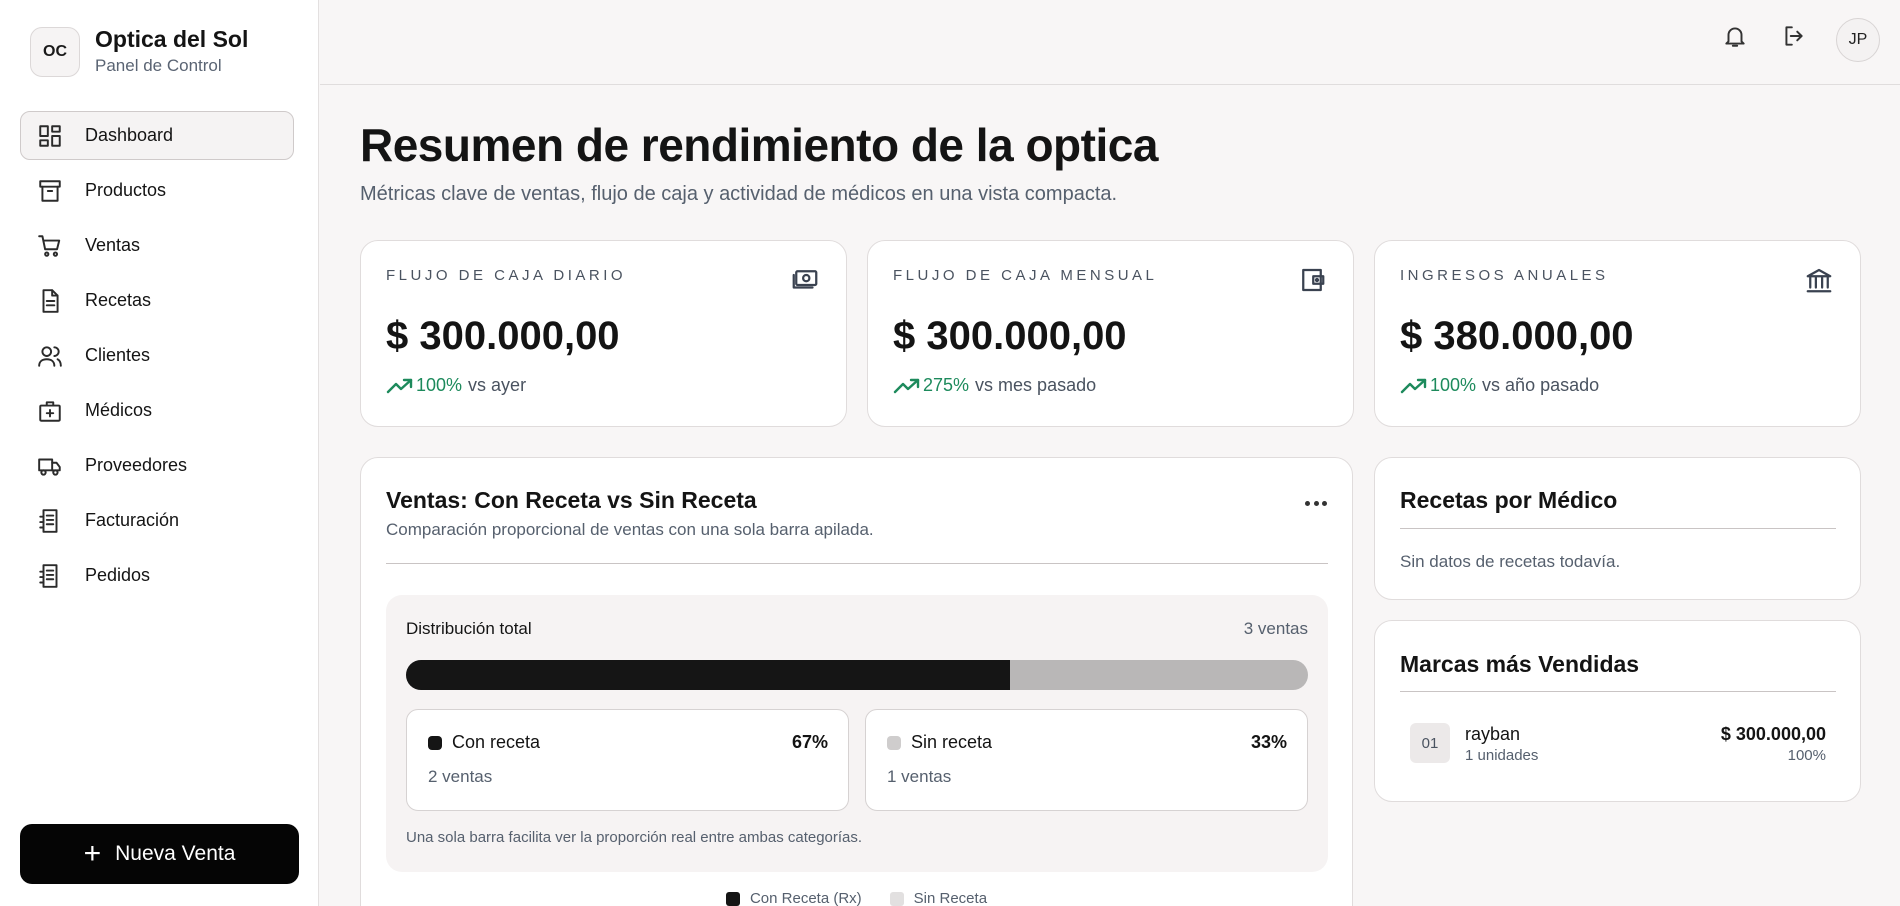 This screenshot has height=906, width=1900. What do you see at coordinates (157, 245) in the screenshot?
I see `sidebar-item-ventas: Ventas` at bounding box center [157, 245].